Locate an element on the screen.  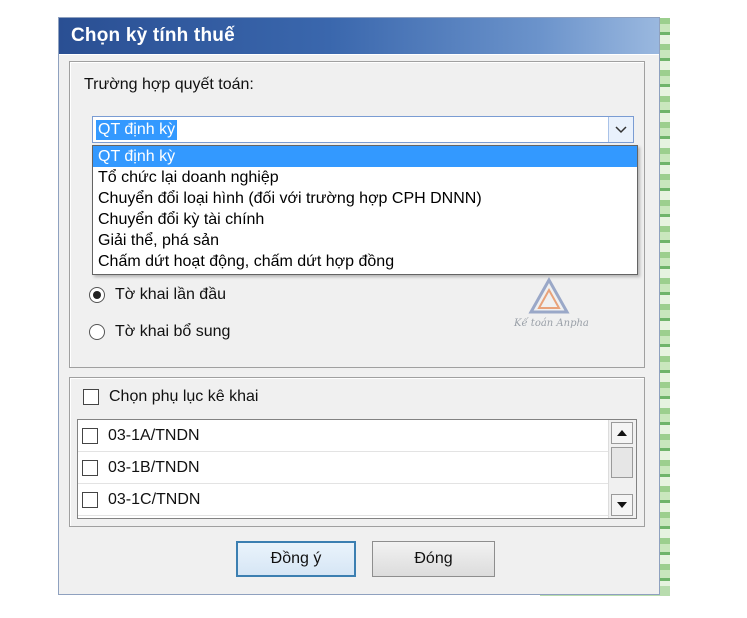
arrow-up-icon is located at coordinates (622, 433).